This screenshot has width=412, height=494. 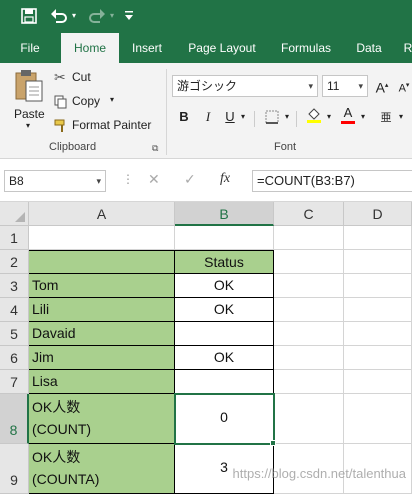 I want to click on phonetic-icon: 亜, so click(x=386, y=118).